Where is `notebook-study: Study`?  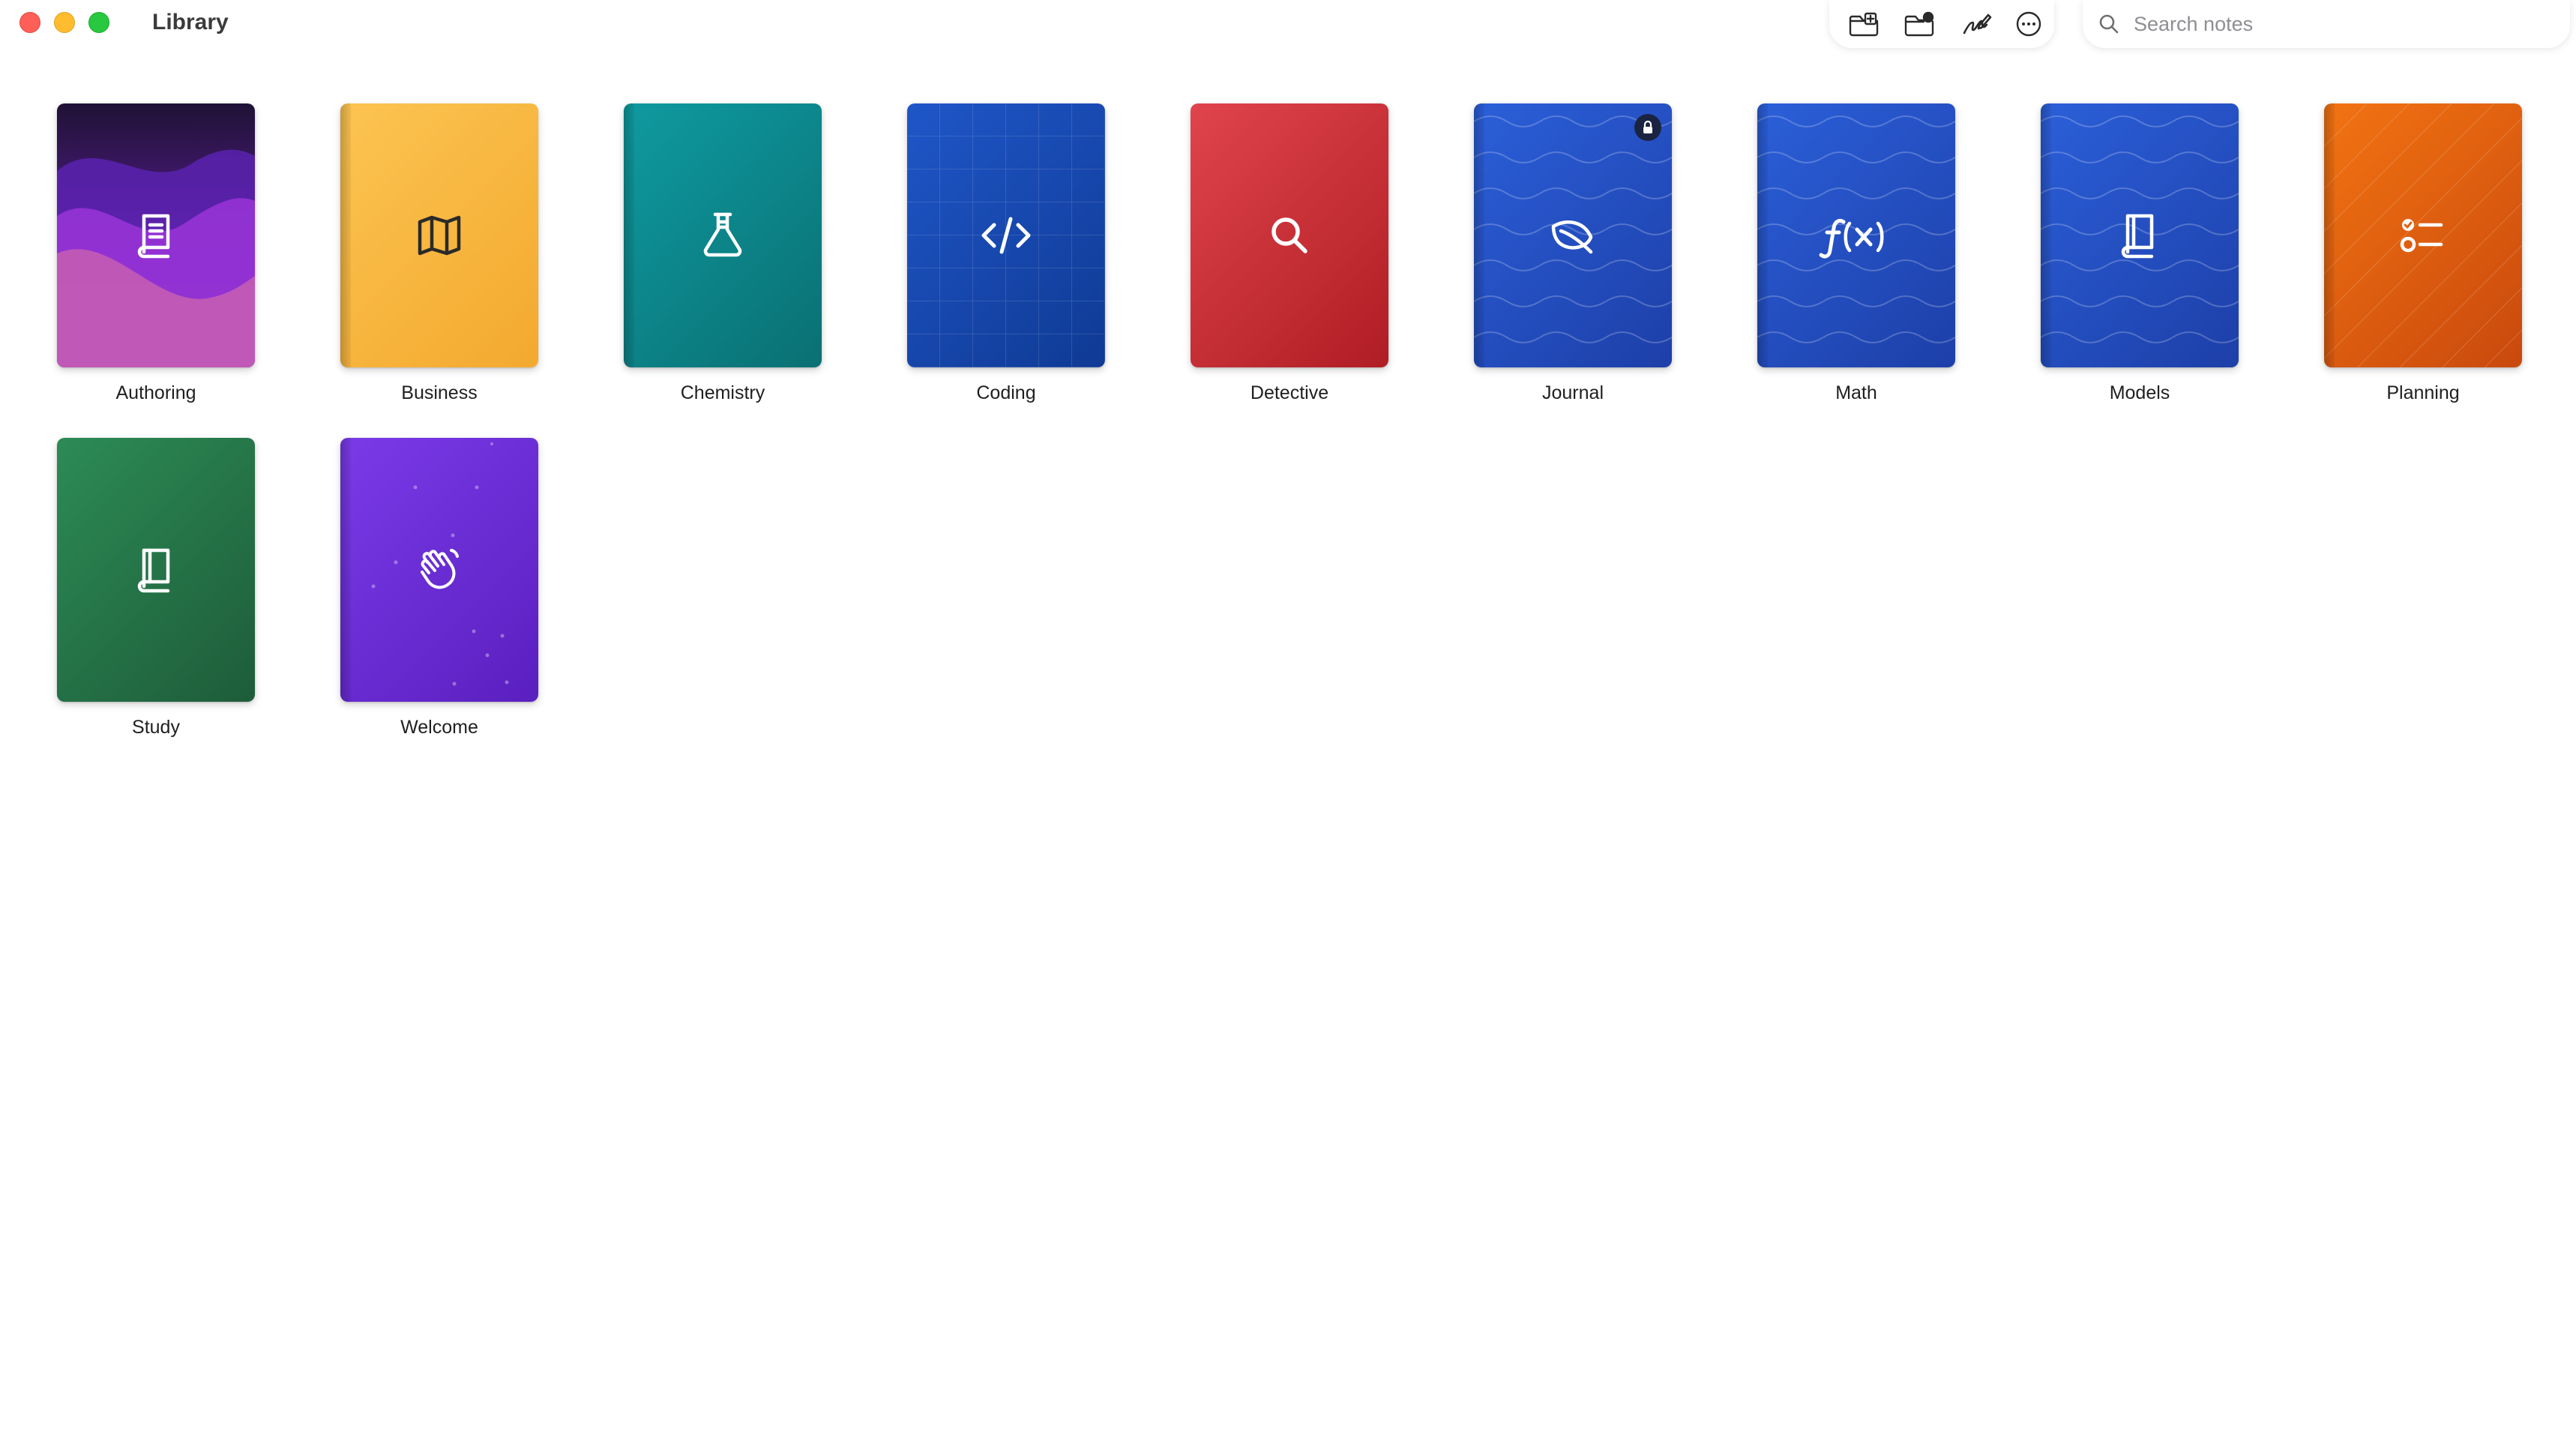
notebook-study: Study is located at coordinates (156, 588).